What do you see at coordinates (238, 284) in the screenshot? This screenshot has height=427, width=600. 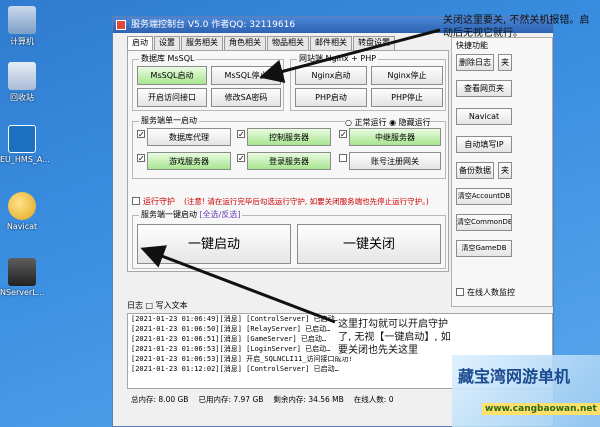 I see `arrow-to-guard` at bounding box center [238, 284].